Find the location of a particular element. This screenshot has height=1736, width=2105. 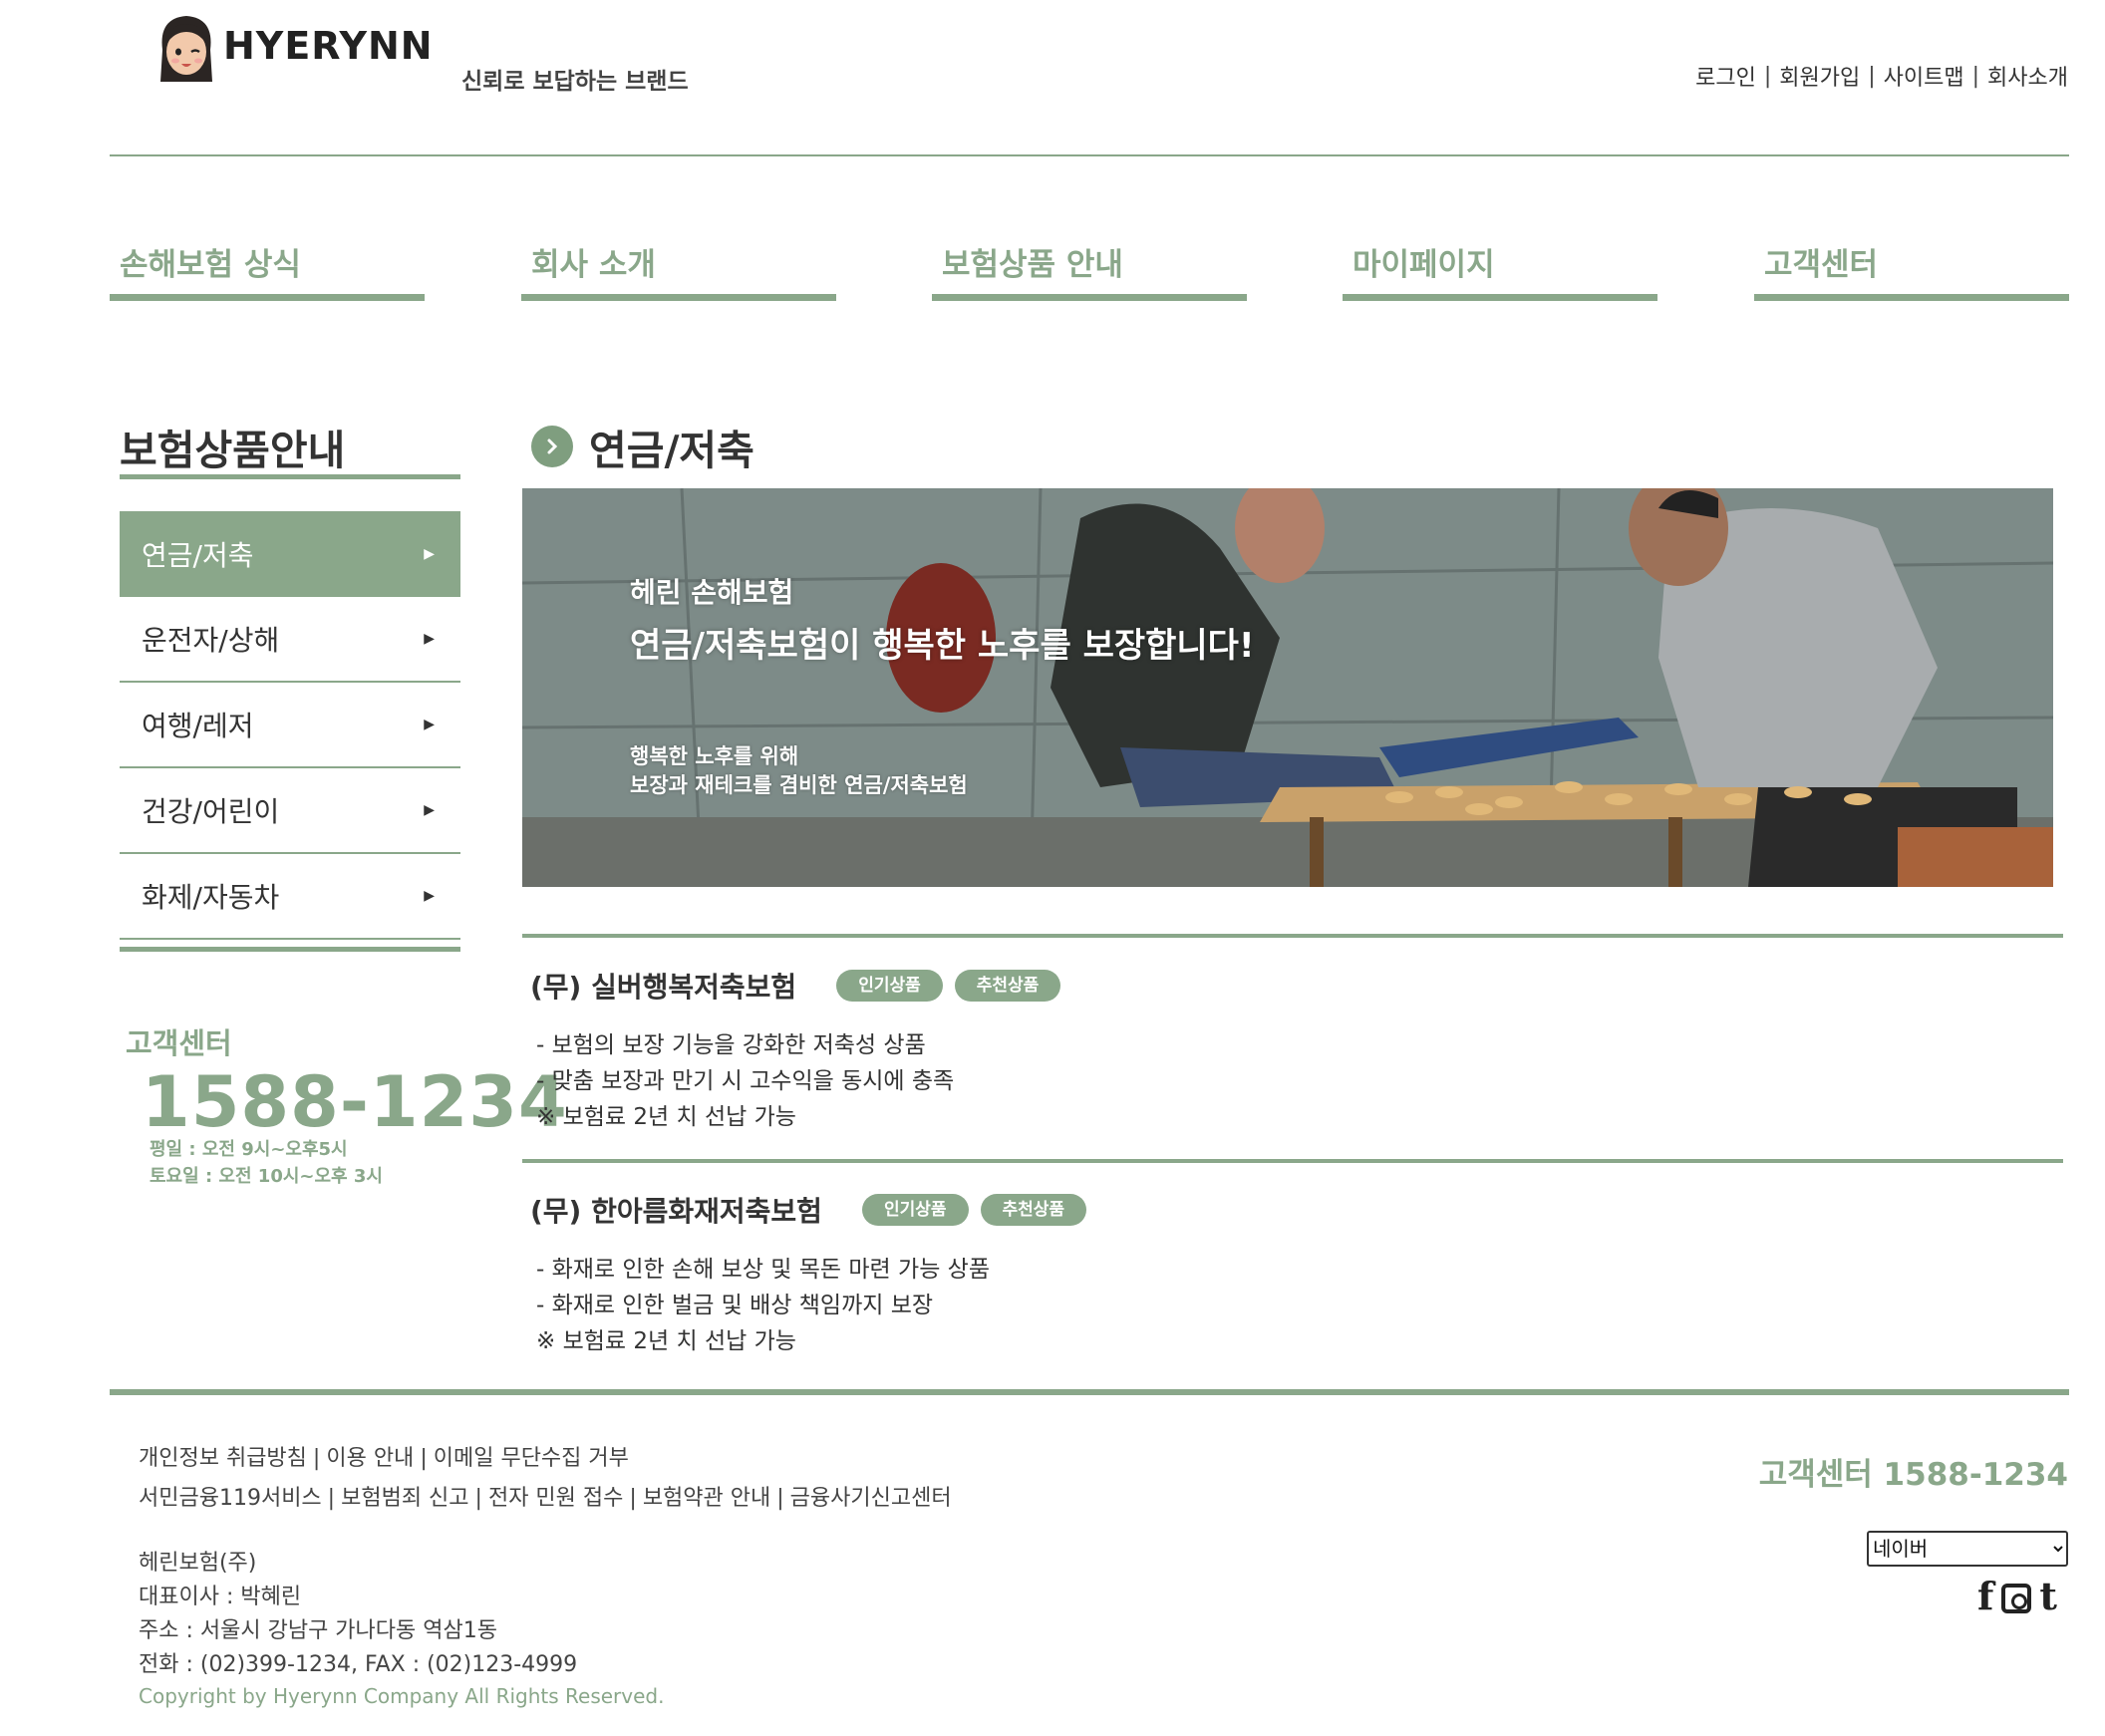

sidebar-item-health-children: 건강/어린이 ▶ is located at coordinates (290, 811).